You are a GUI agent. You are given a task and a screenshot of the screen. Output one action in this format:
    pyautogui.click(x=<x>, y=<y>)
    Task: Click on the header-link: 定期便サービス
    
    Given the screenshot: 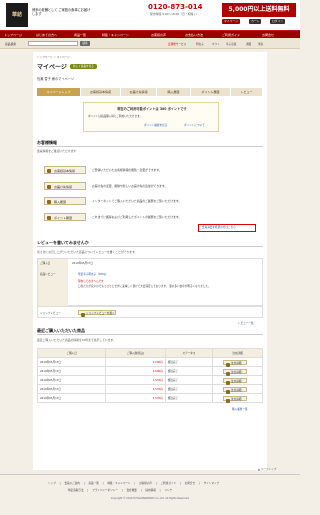 What is the action you would take?
    pyautogui.click(x=177, y=44)
    